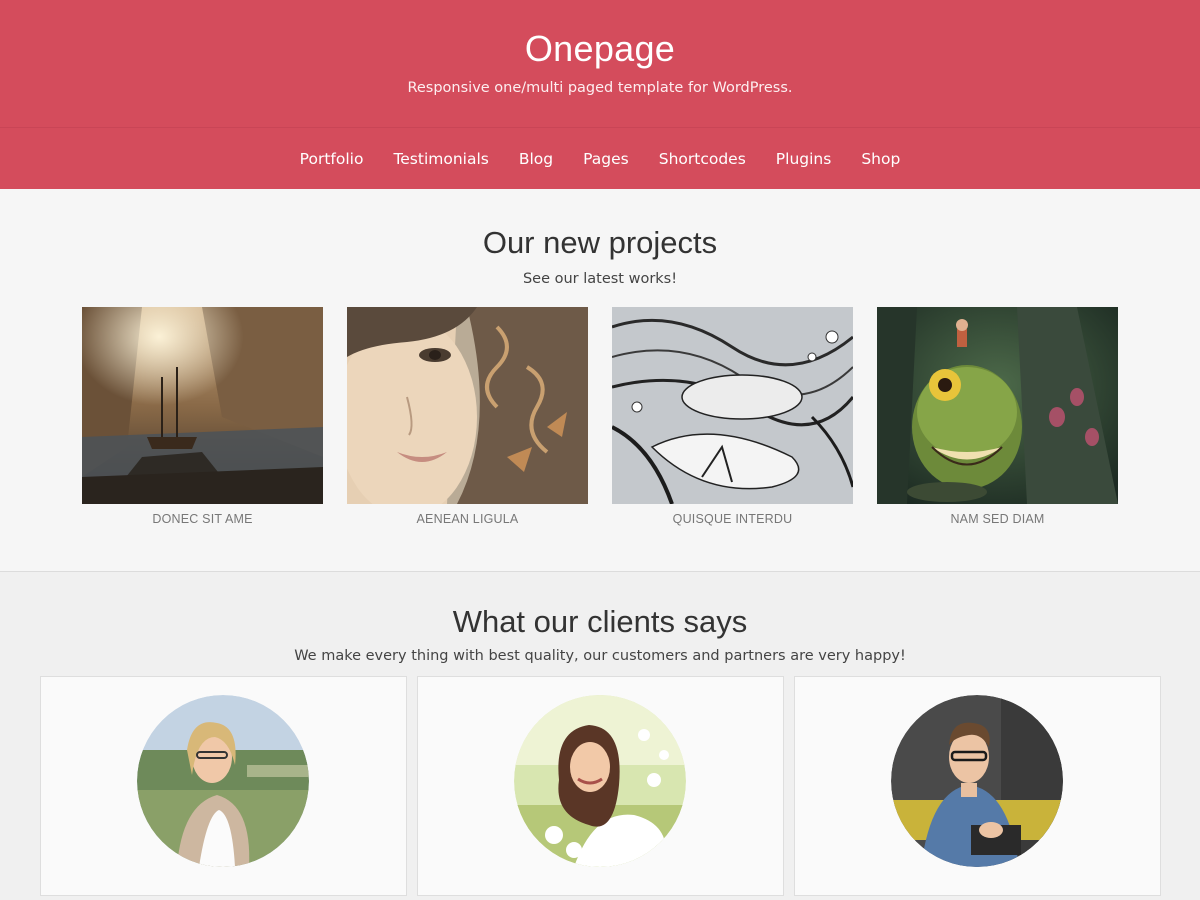  Describe the element at coordinates (536, 159) in the screenshot. I see `nav-item-blog: Blog` at that location.